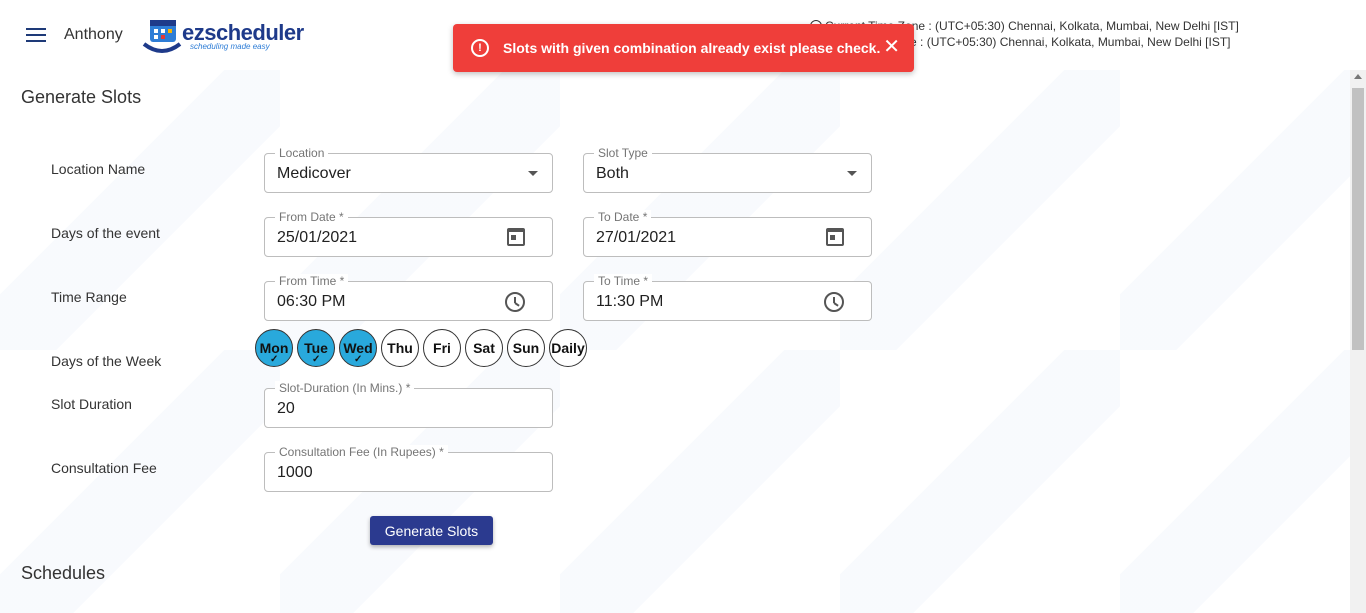 The image size is (1366, 613). I want to click on to-date-legend: To Date *, so click(623, 217).